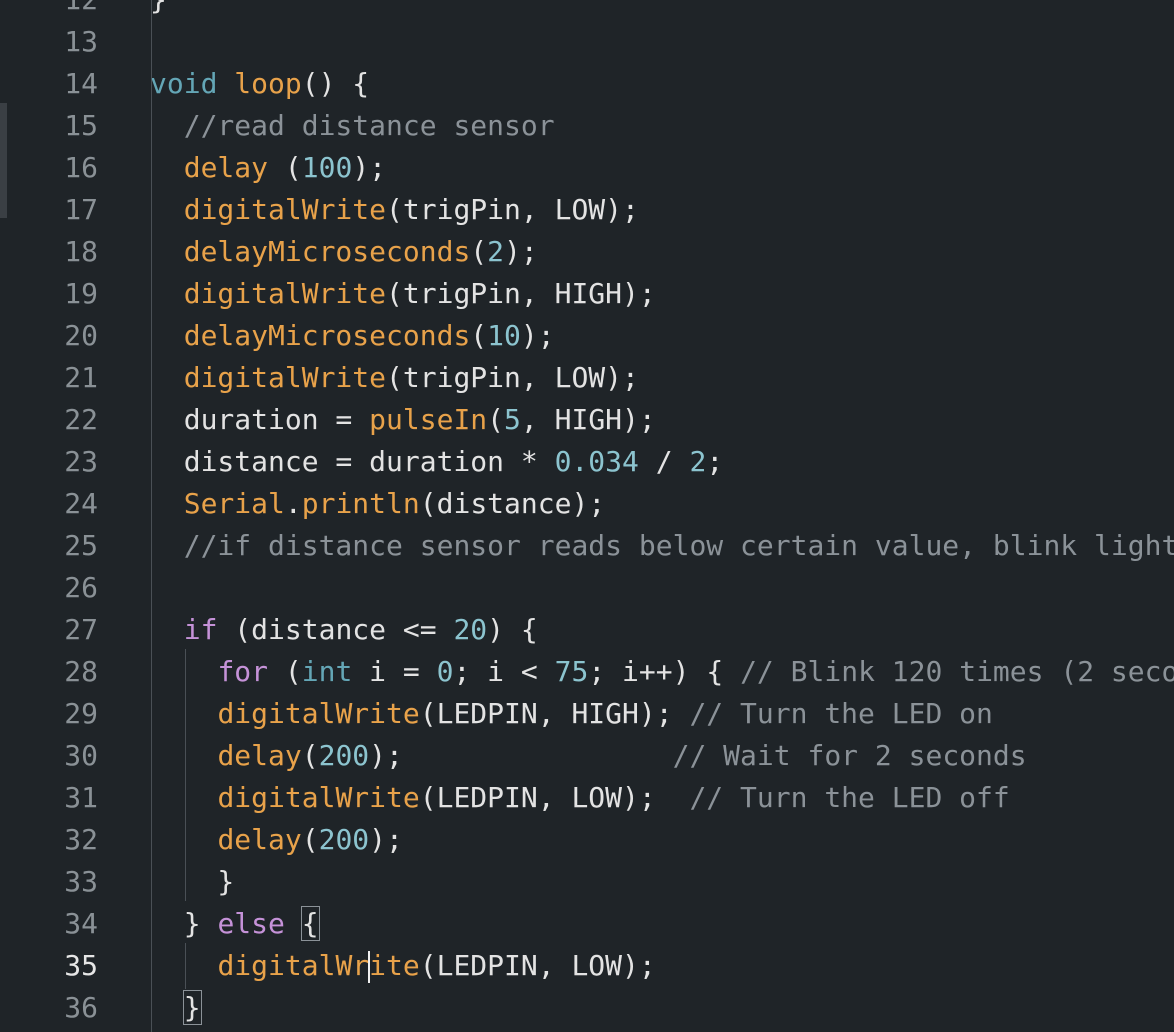 The width and height of the screenshot is (1174, 1032). Describe the element at coordinates (268, 83) in the screenshot. I see `code-token: loop` at that location.